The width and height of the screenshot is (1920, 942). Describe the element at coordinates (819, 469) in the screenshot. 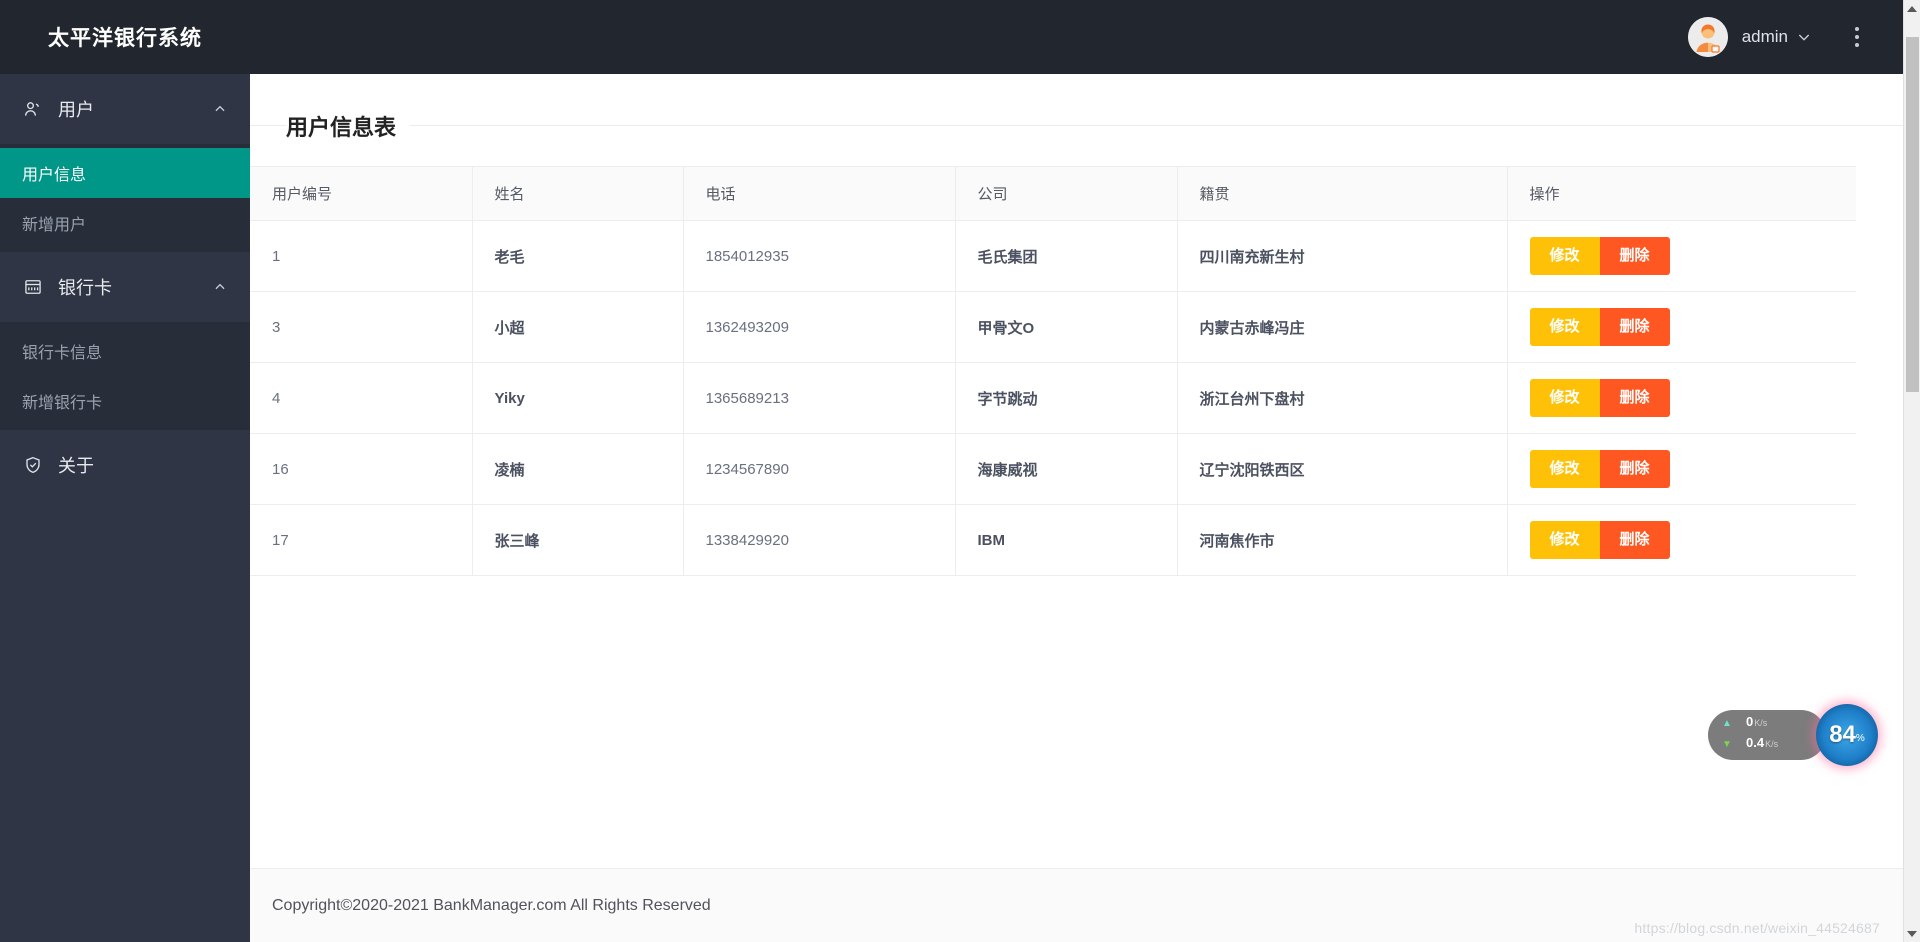

I see `cell-phone: 1234567890` at that location.